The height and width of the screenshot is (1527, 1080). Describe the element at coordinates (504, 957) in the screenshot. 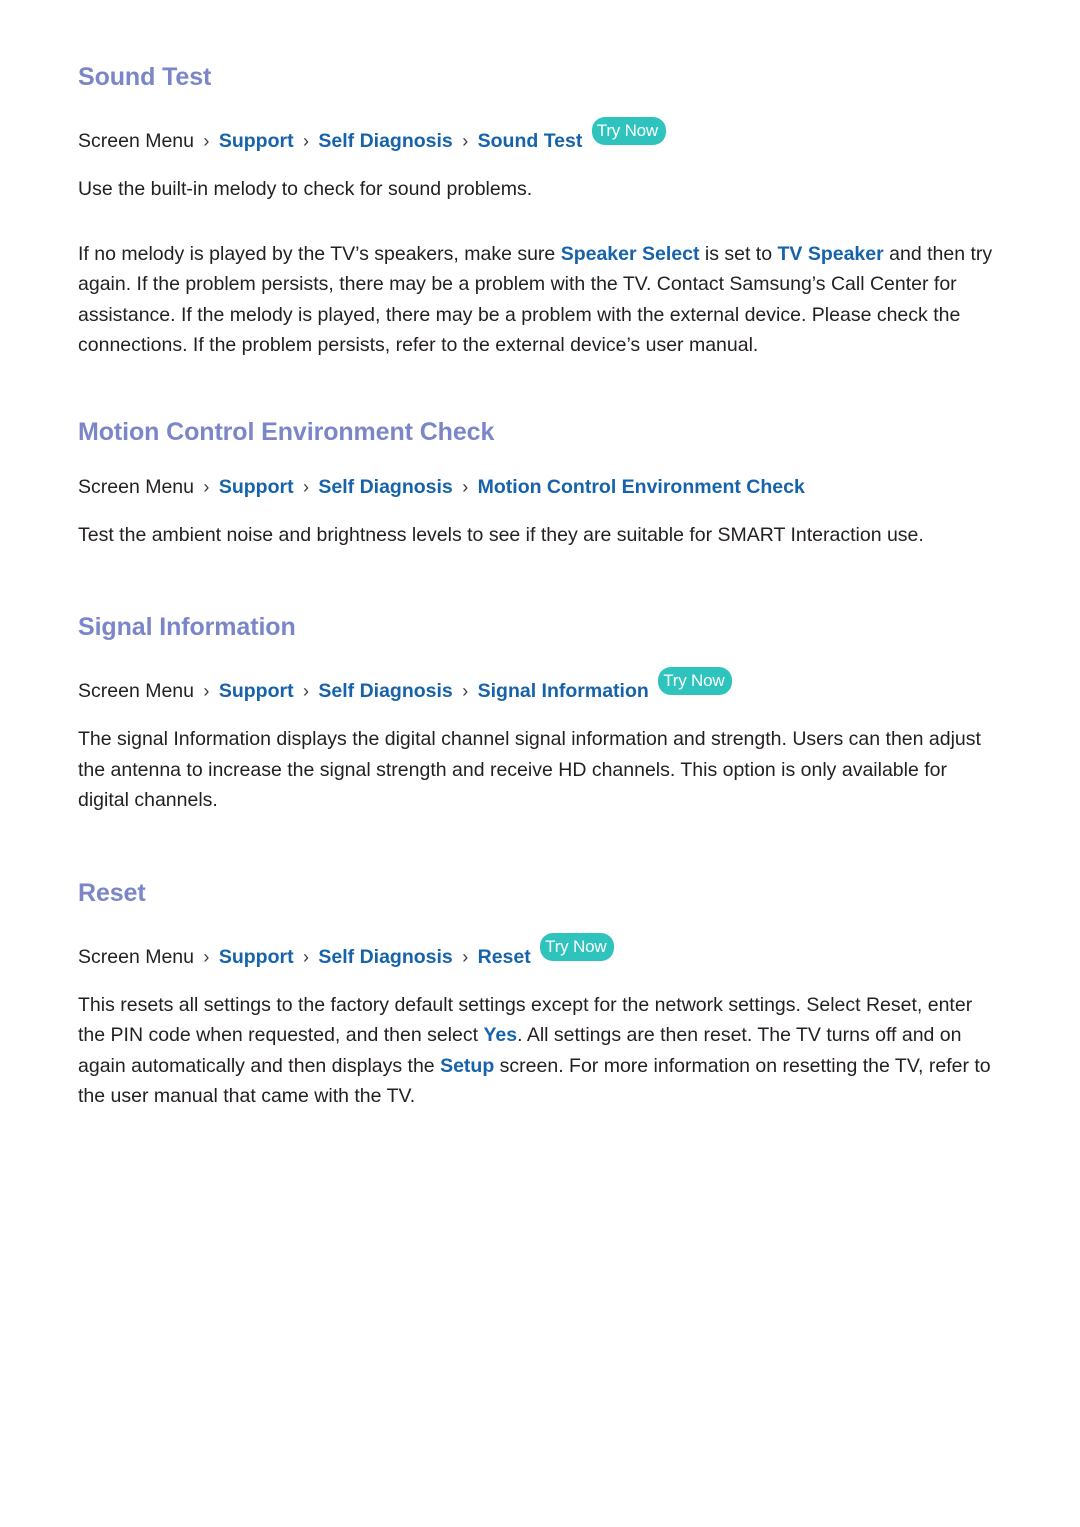

I see `breadcrumb-link-reset: Reset` at that location.